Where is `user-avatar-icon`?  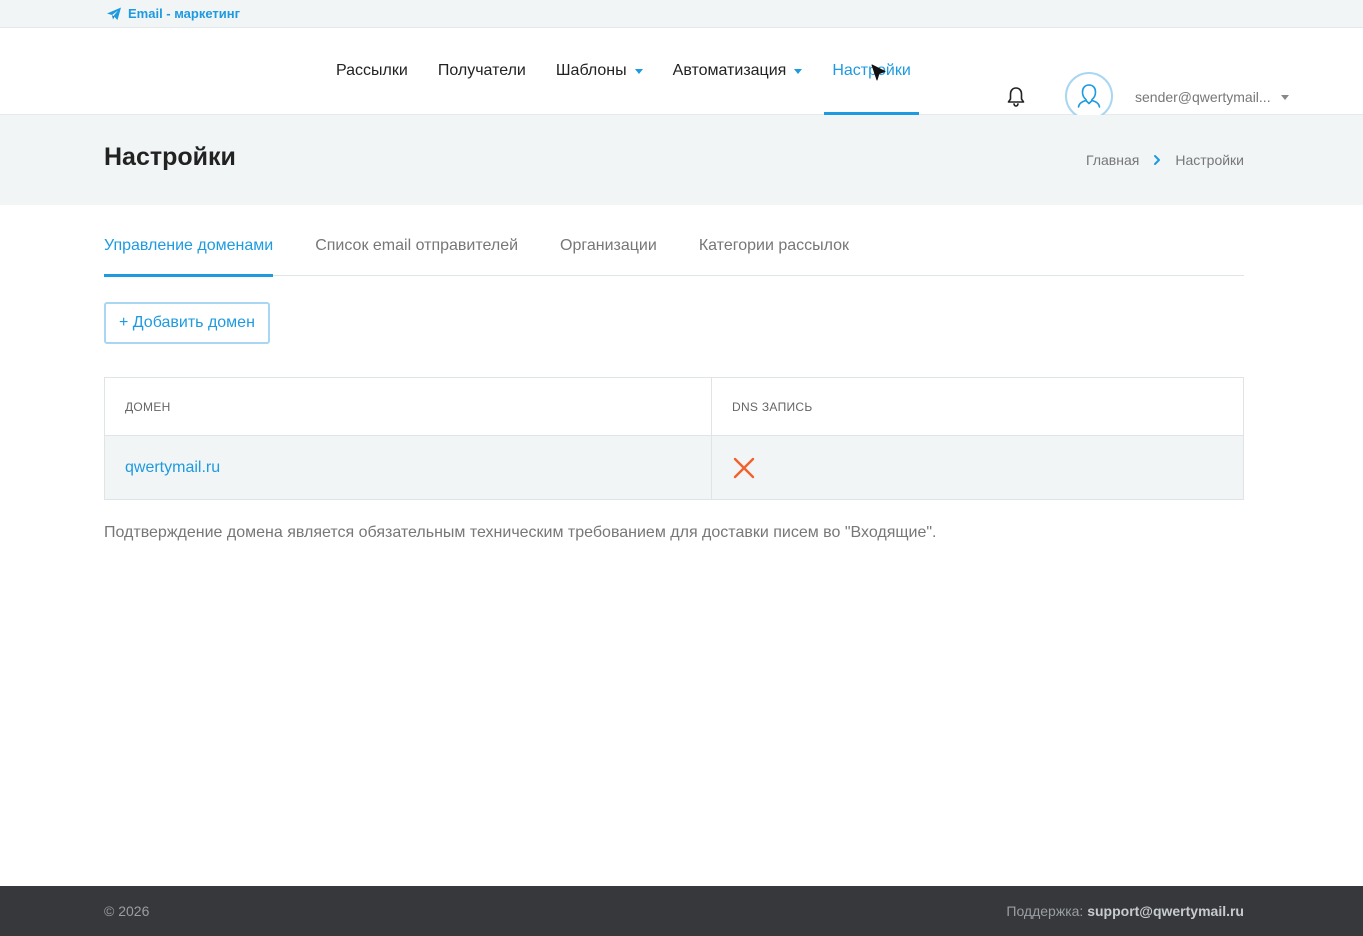 user-avatar-icon is located at coordinates (1089, 96).